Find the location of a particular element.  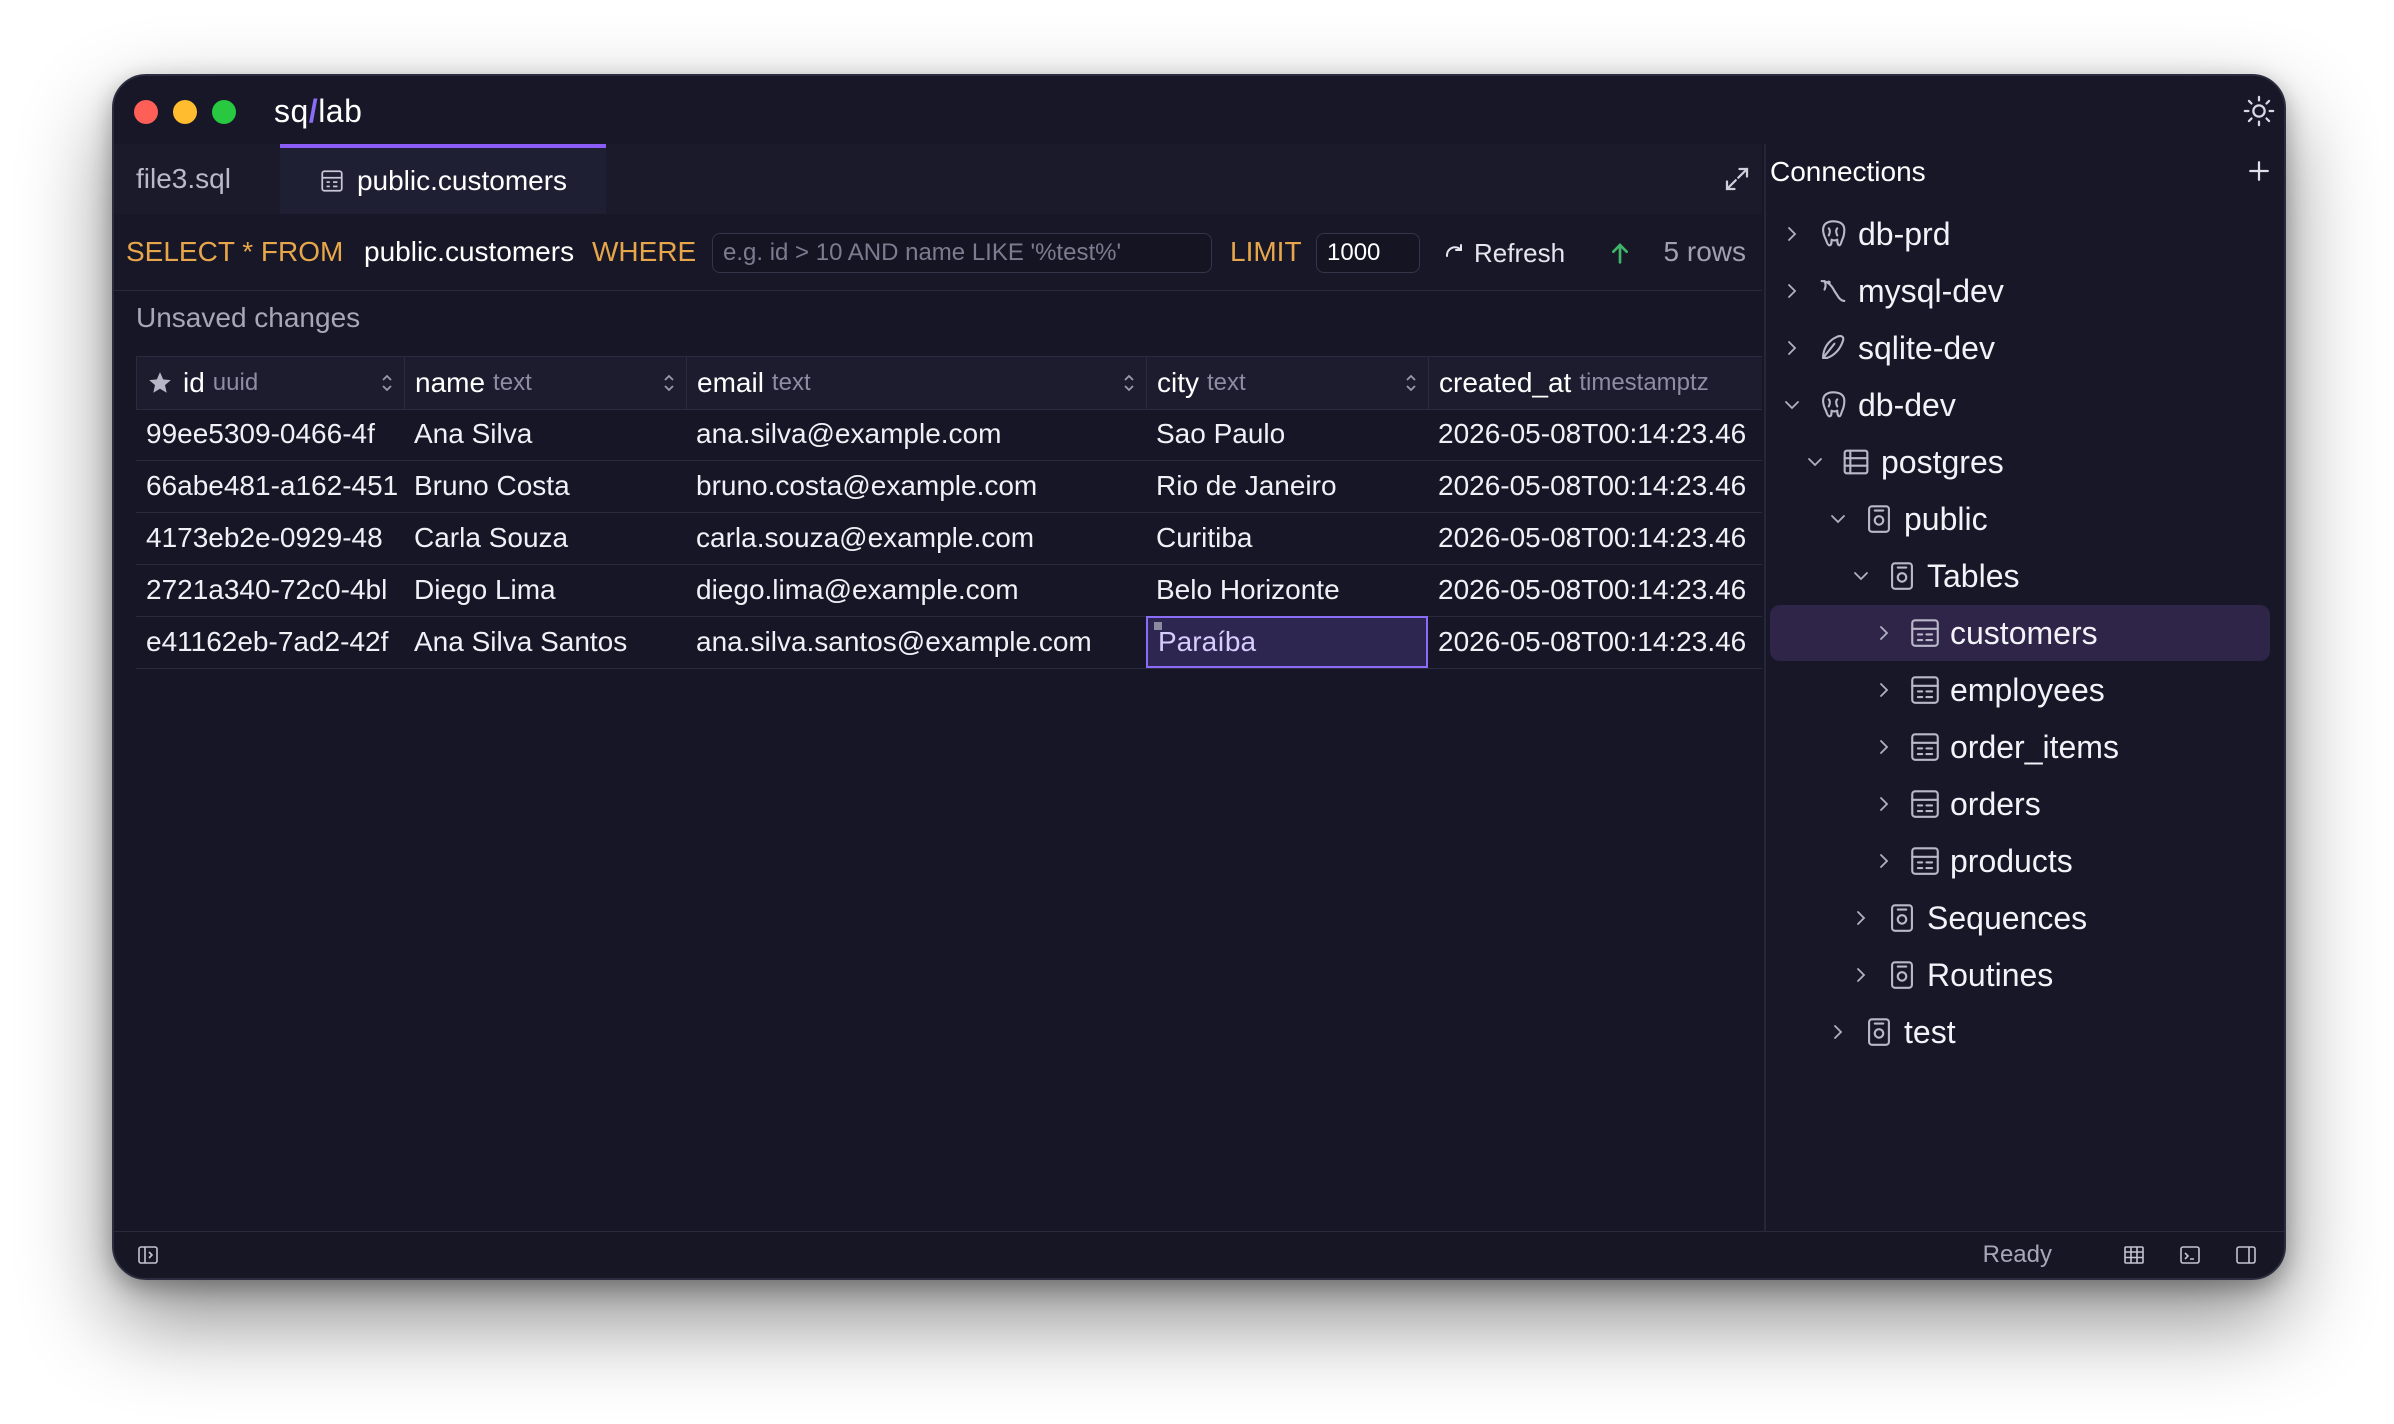

tree-item-label: order_items is located at coordinates (2034, 746).